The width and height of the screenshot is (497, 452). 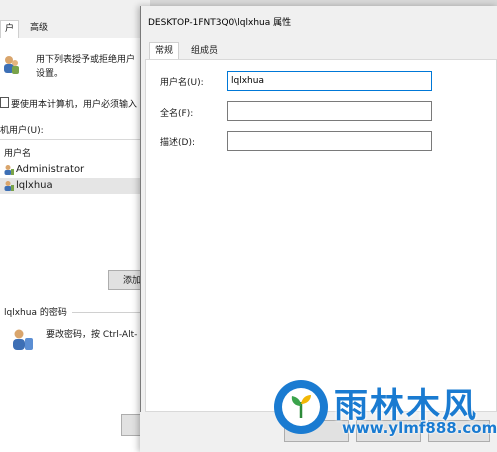 What do you see at coordinates (75, 29) in the screenshot?
I see `background-tab-strip: 户 高级` at bounding box center [75, 29].